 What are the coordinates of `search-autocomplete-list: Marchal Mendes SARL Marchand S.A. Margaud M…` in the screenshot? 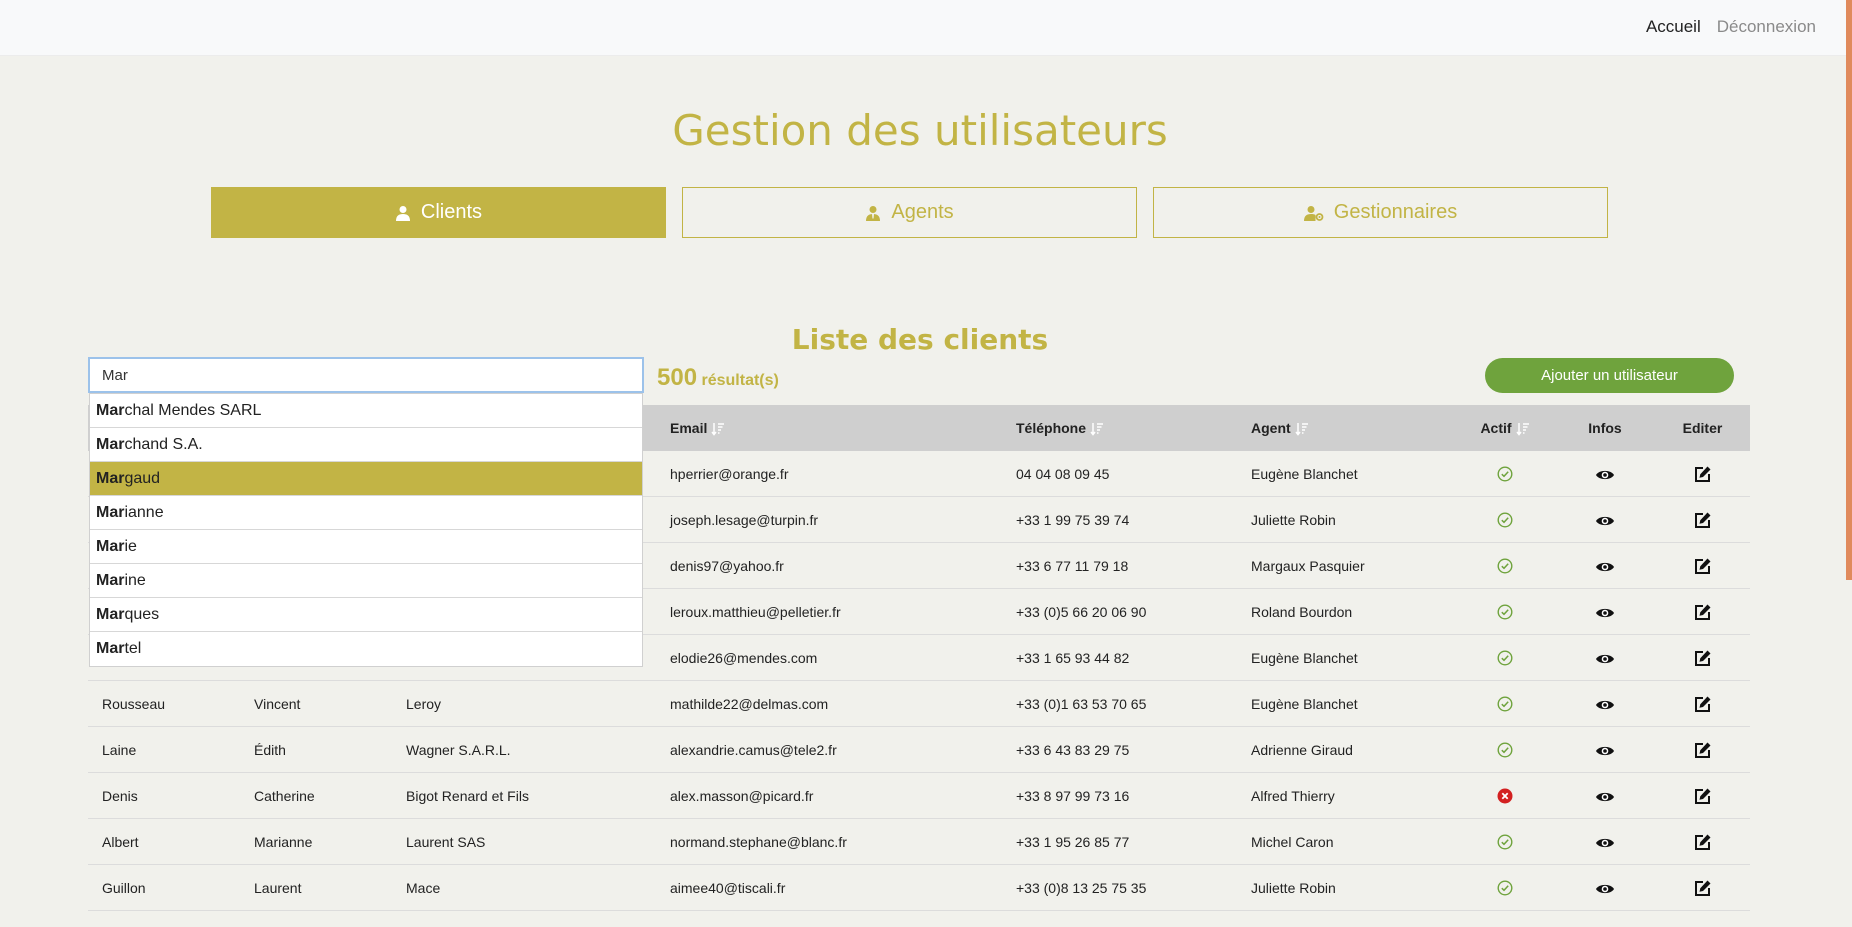 It's located at (366, 530).